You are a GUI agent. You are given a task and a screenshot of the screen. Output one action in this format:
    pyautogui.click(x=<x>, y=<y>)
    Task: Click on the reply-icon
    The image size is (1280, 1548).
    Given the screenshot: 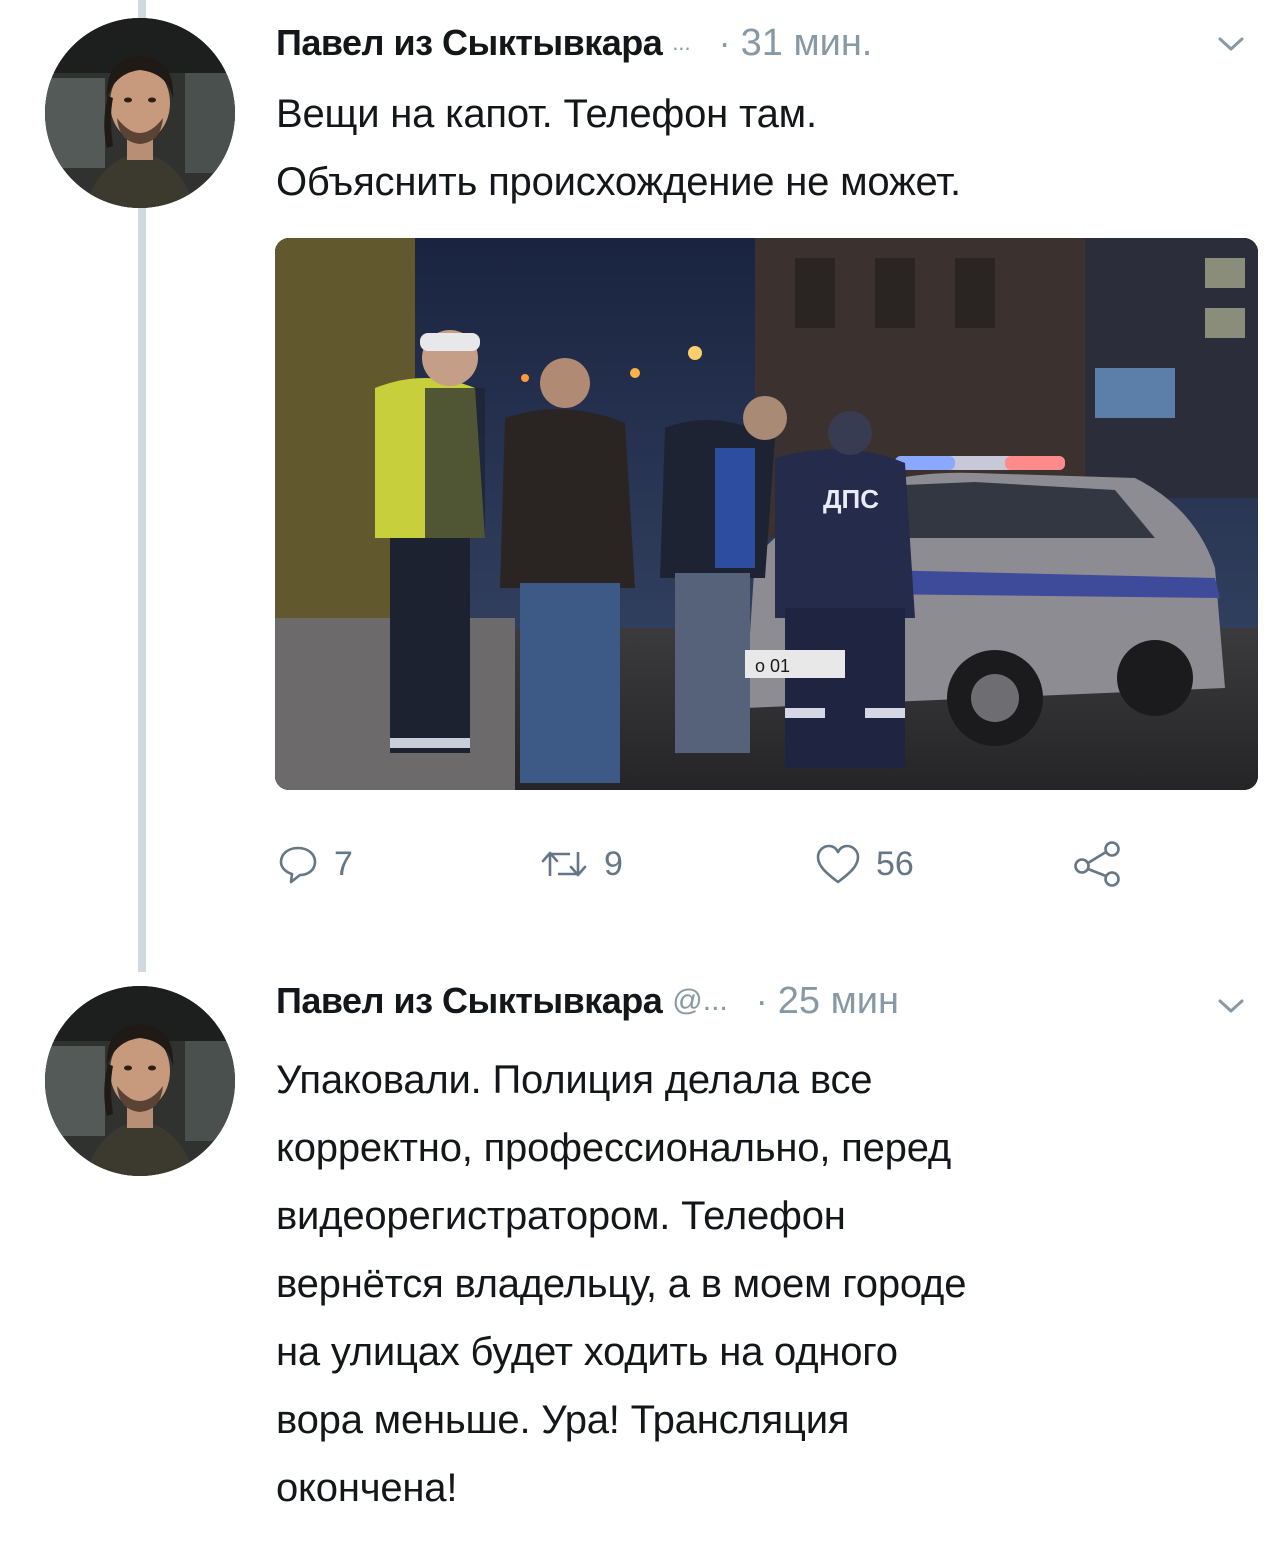 What is the action you would take?
    pyautogui.click(x=298, y=865)
    